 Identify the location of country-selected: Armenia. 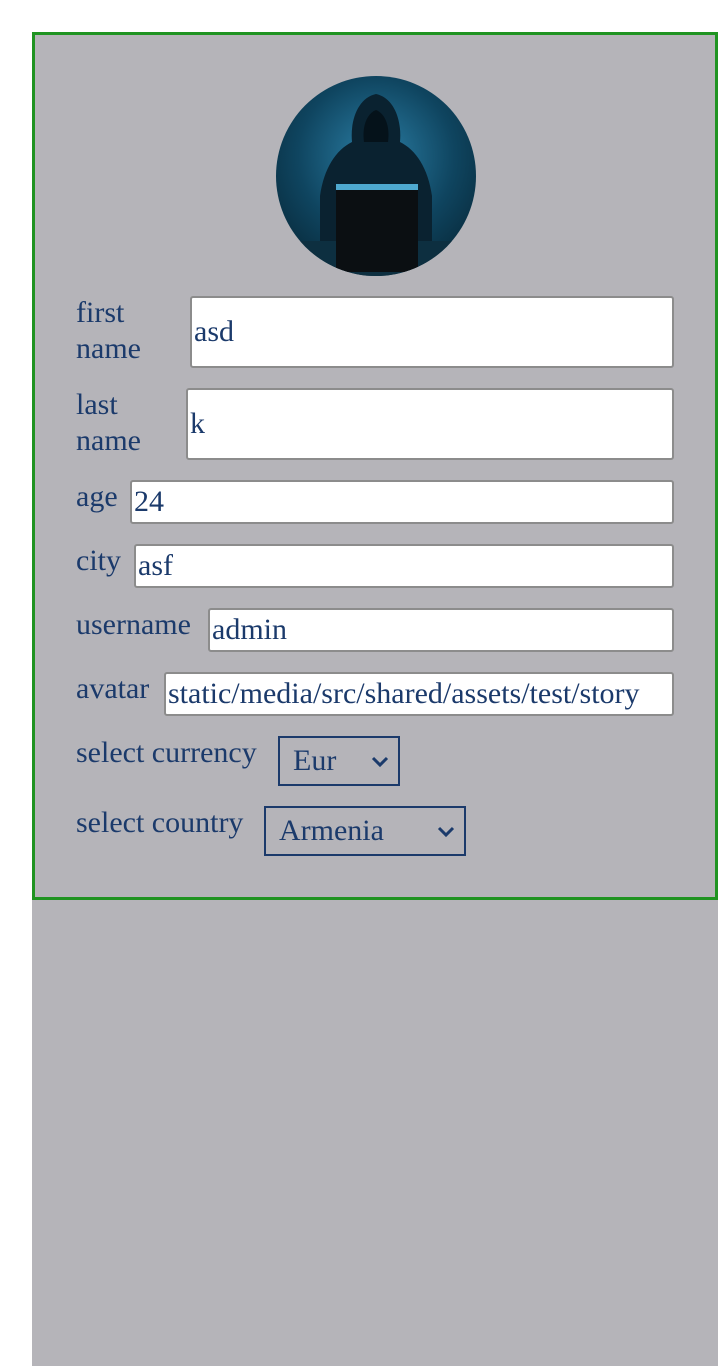
(331, 830).